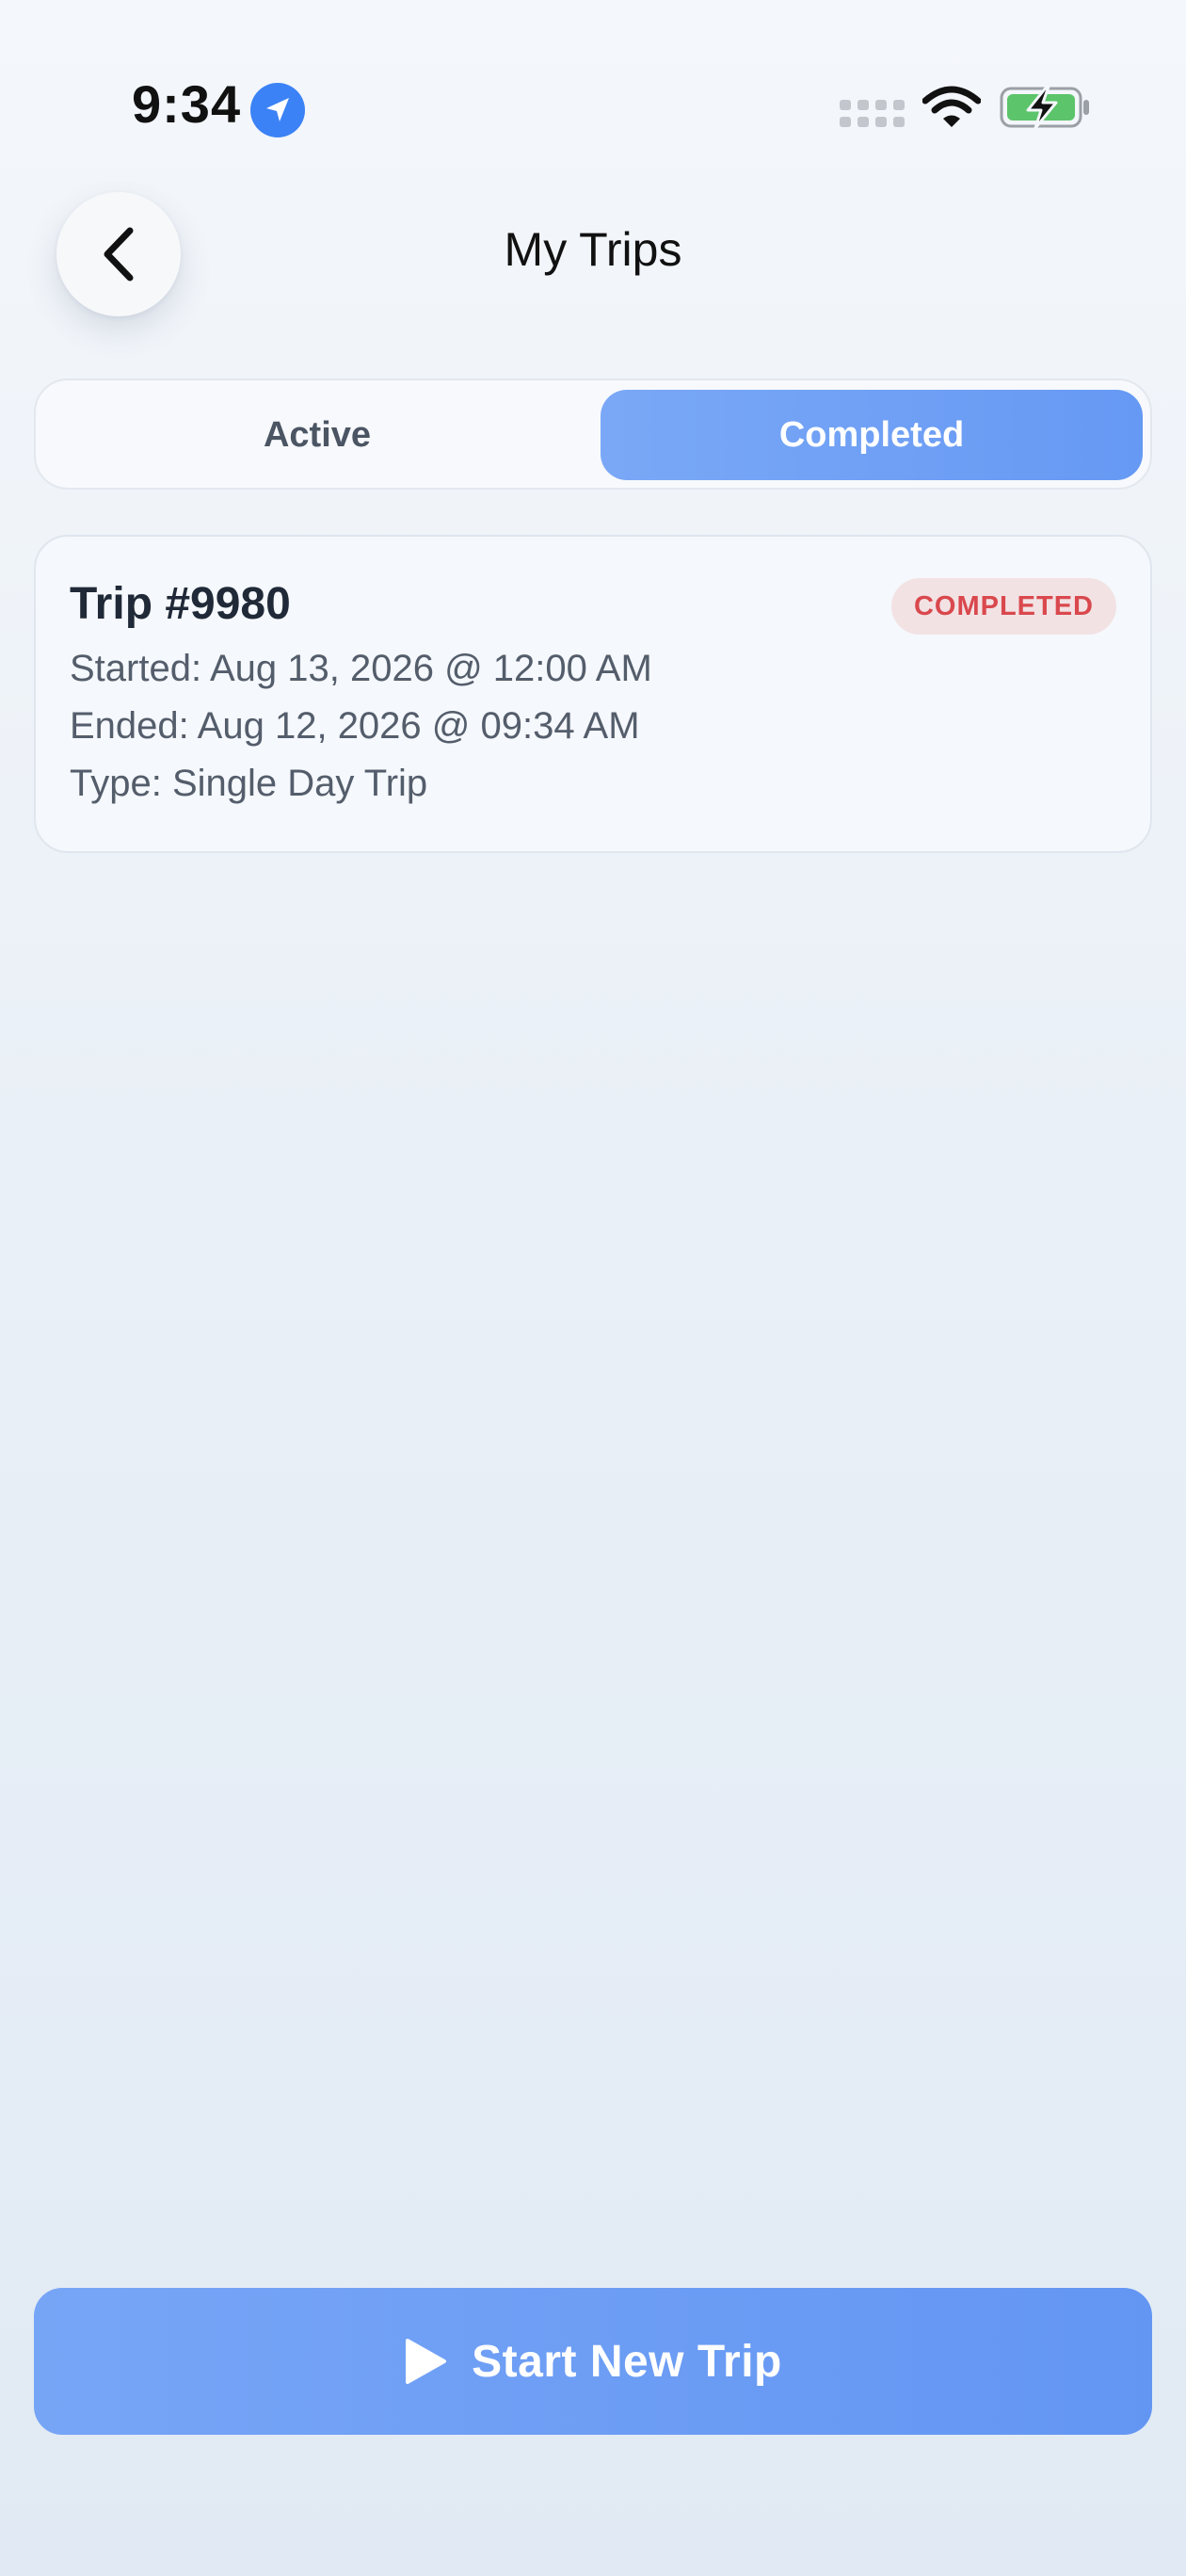 This screenshot has height=2576, width=1186. I want to click on tab-active: Active, so click(317, 435).